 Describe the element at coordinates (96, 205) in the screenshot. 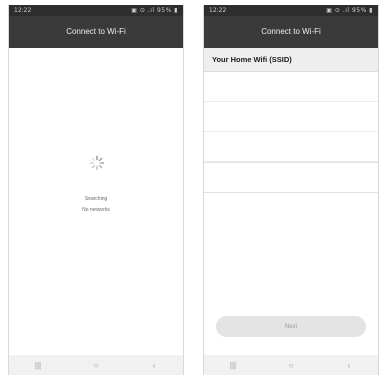

I see `search-status: Searching No networks` at that location.